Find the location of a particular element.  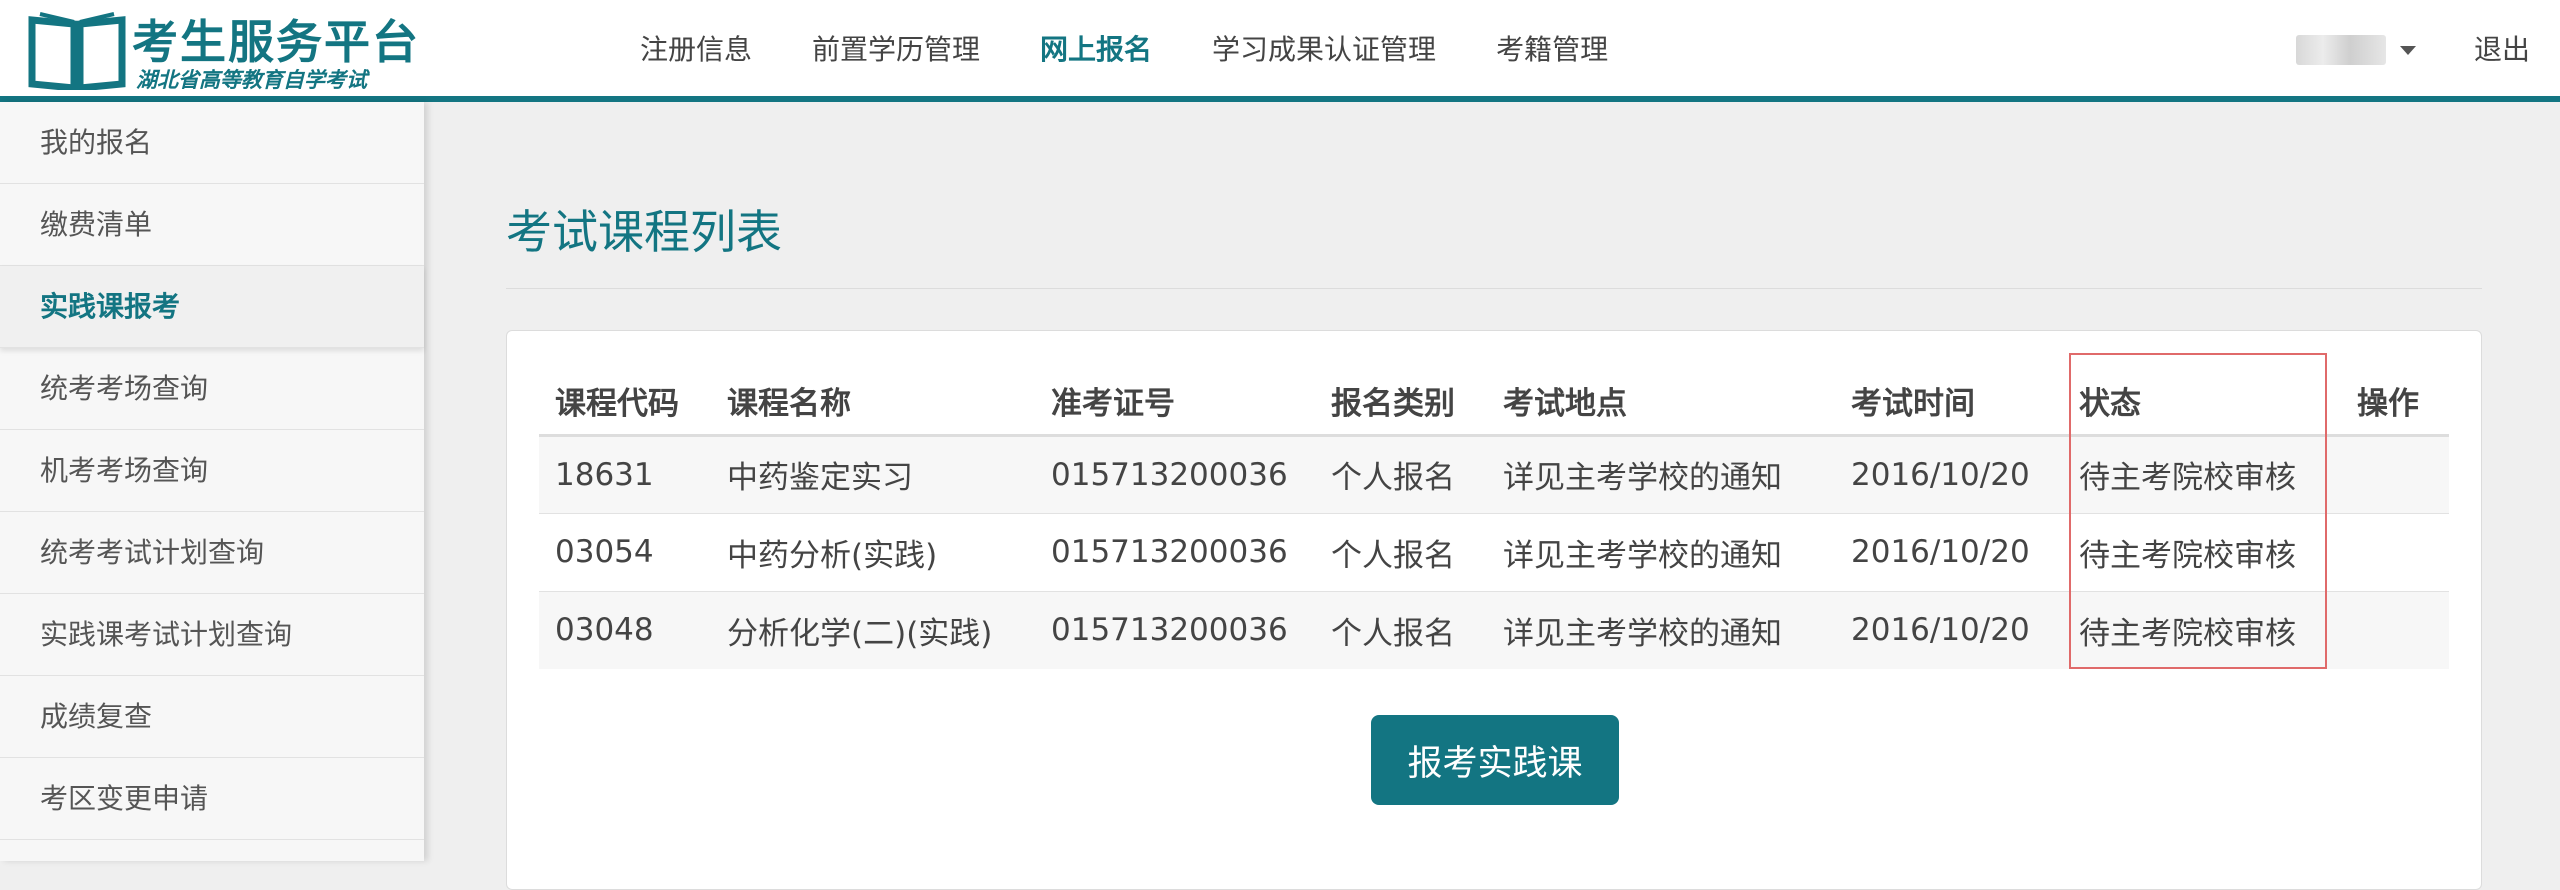

cell-course-code: 03054 is located at coordinates (625, 551).